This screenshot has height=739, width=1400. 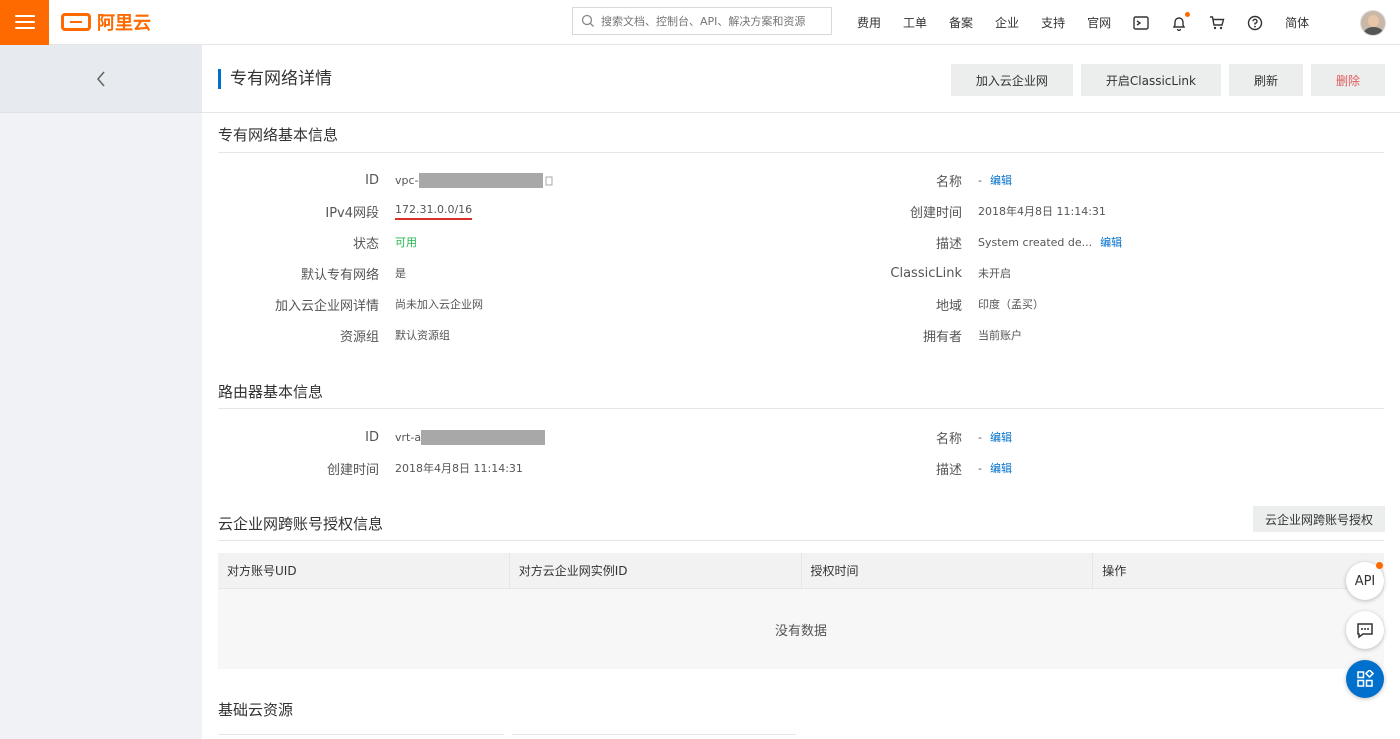 I want to click on chat-button, so click(x=1365, y=630).